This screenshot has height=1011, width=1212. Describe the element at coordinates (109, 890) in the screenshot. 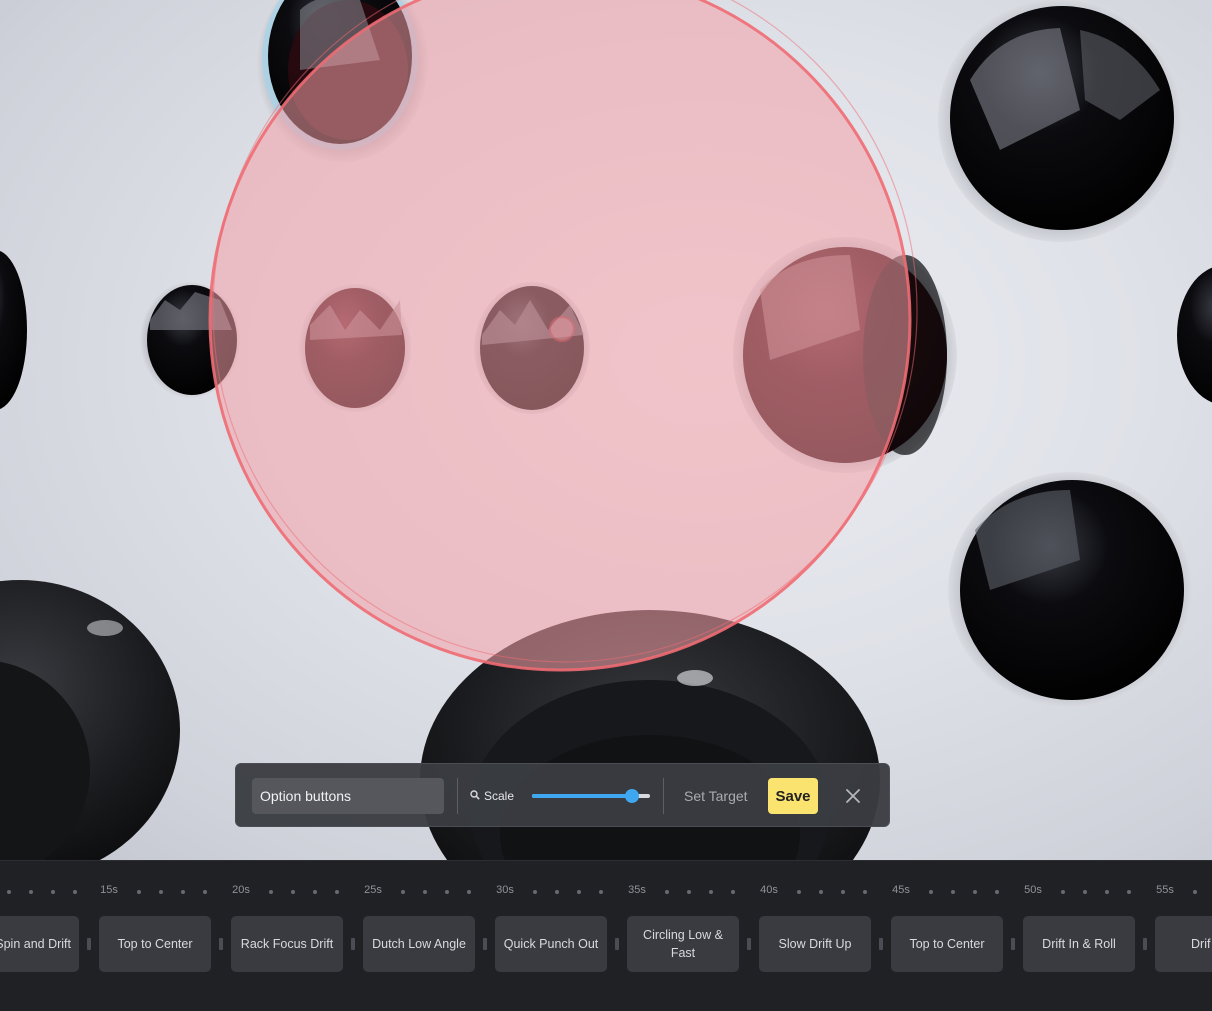

I see `tick-label: 15s` at that location.